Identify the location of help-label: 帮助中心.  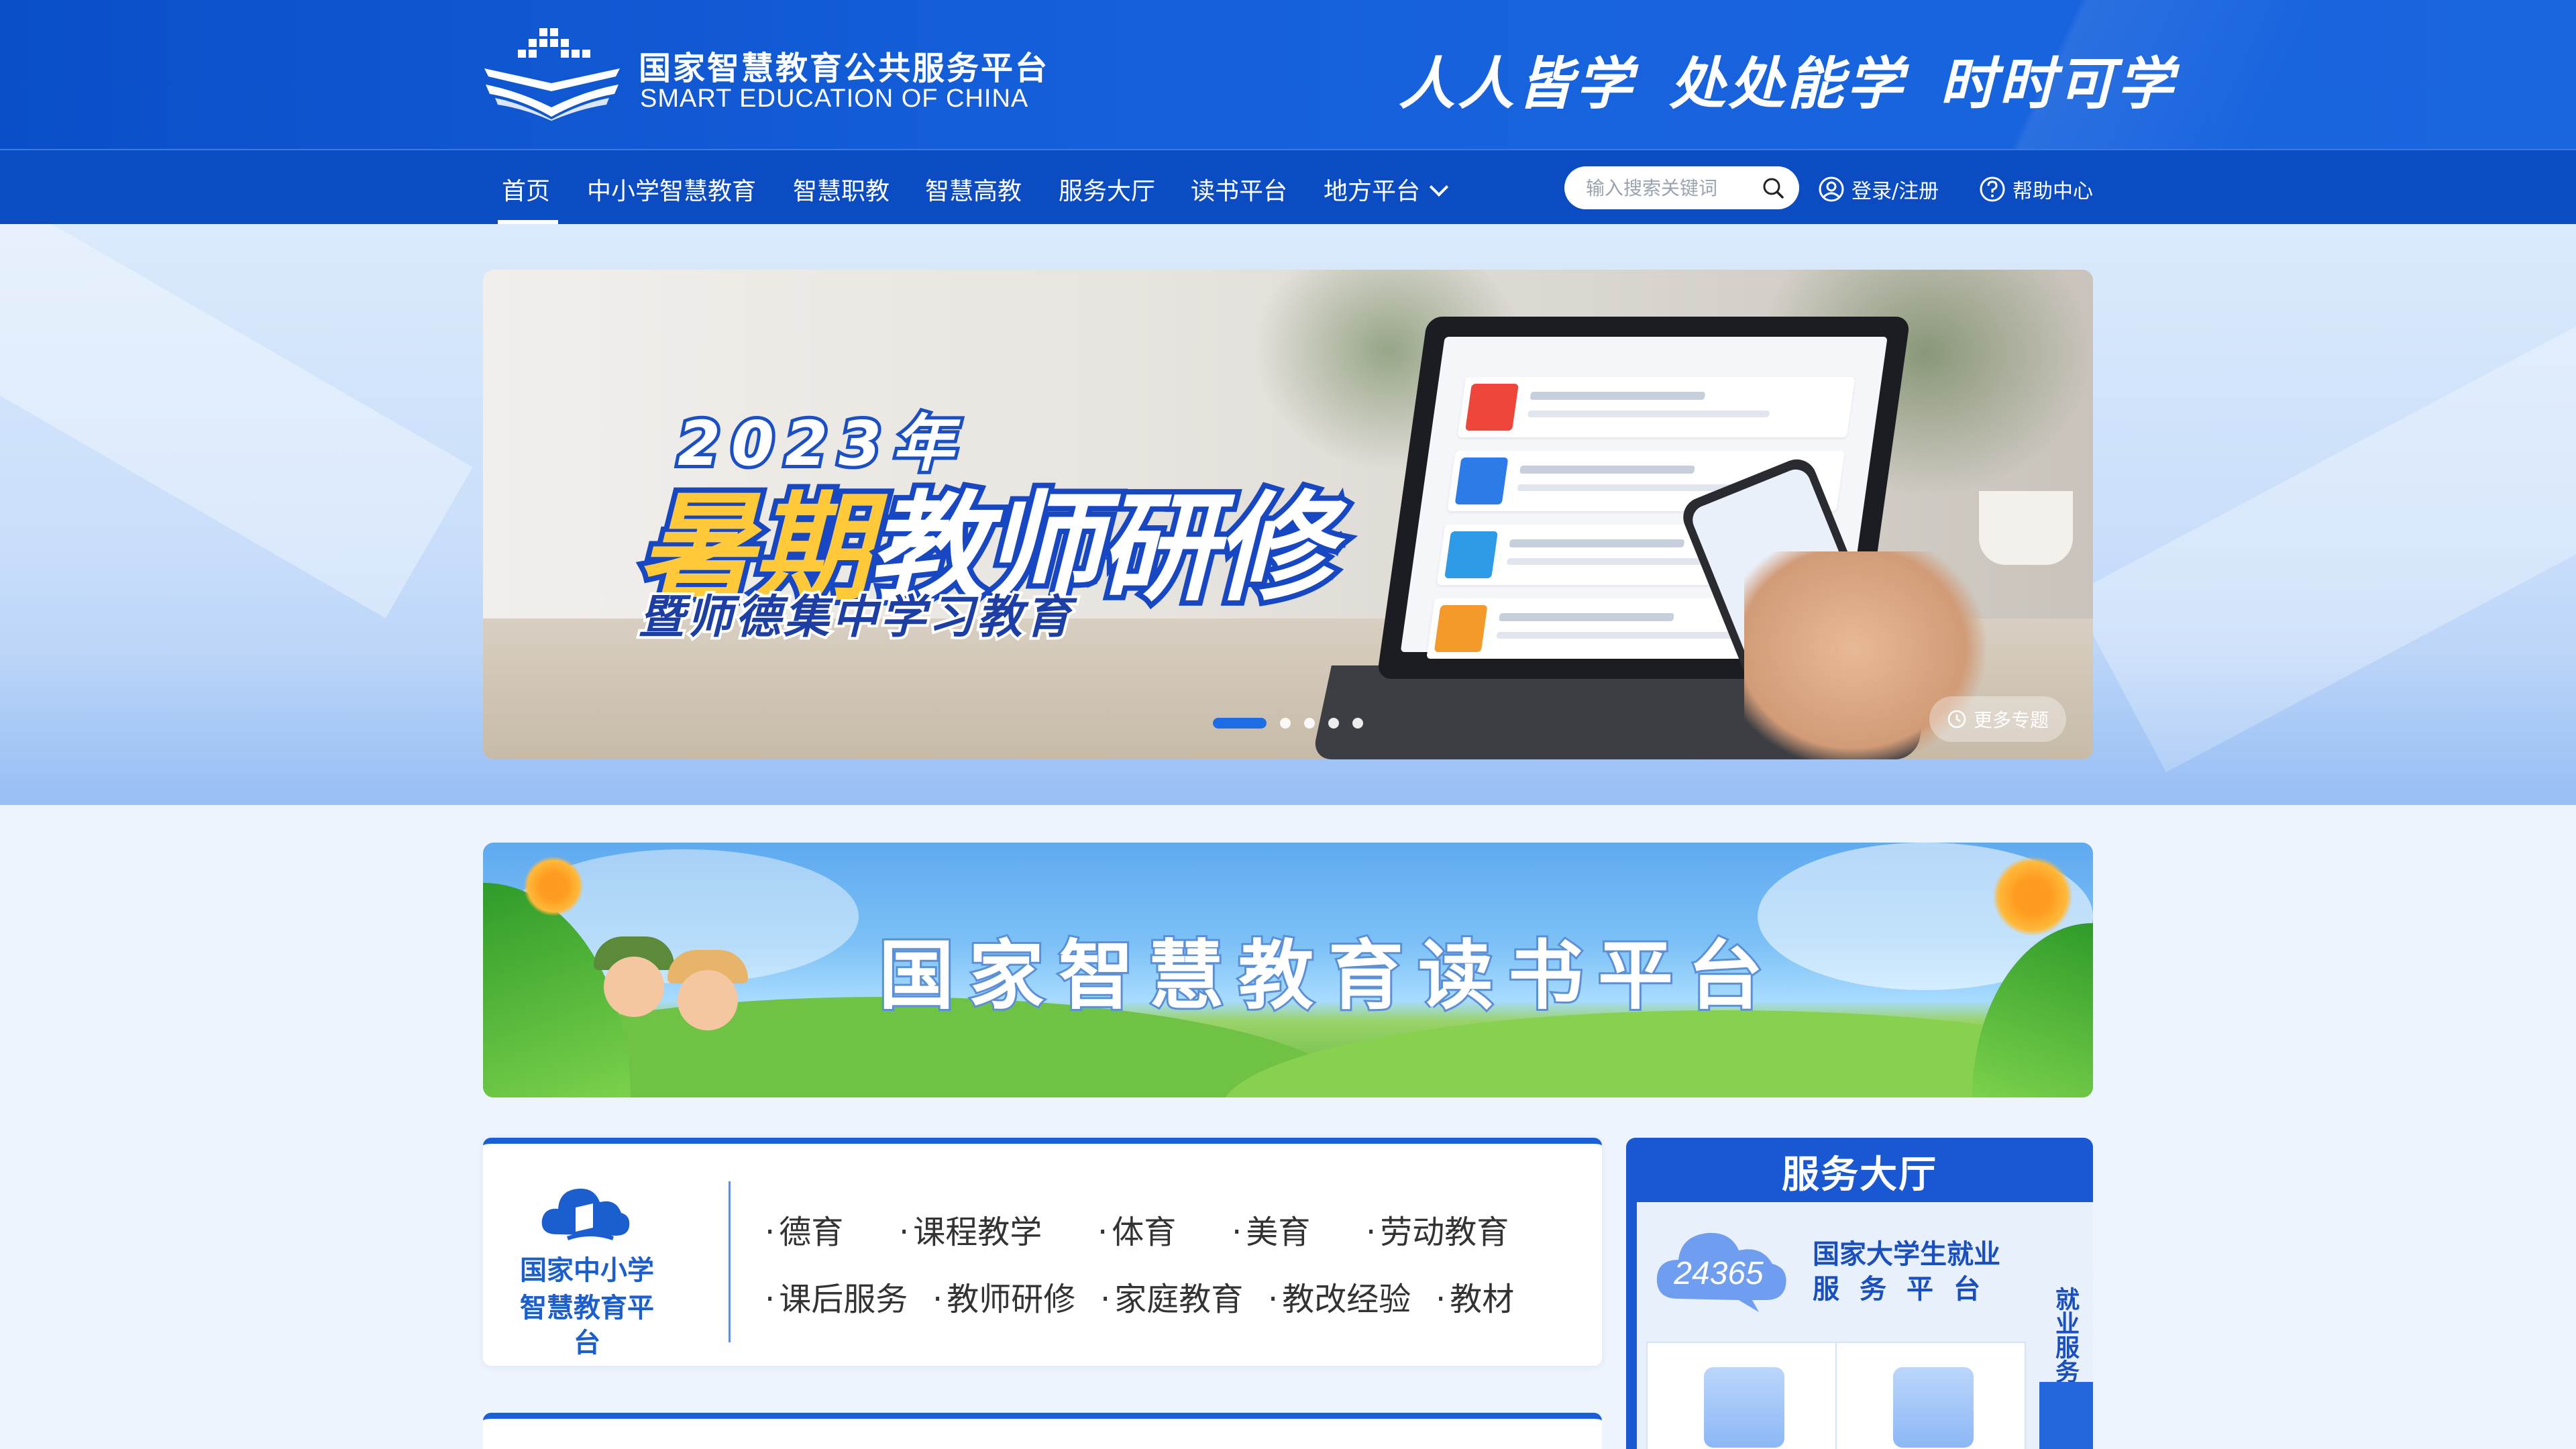
(2052, 191).